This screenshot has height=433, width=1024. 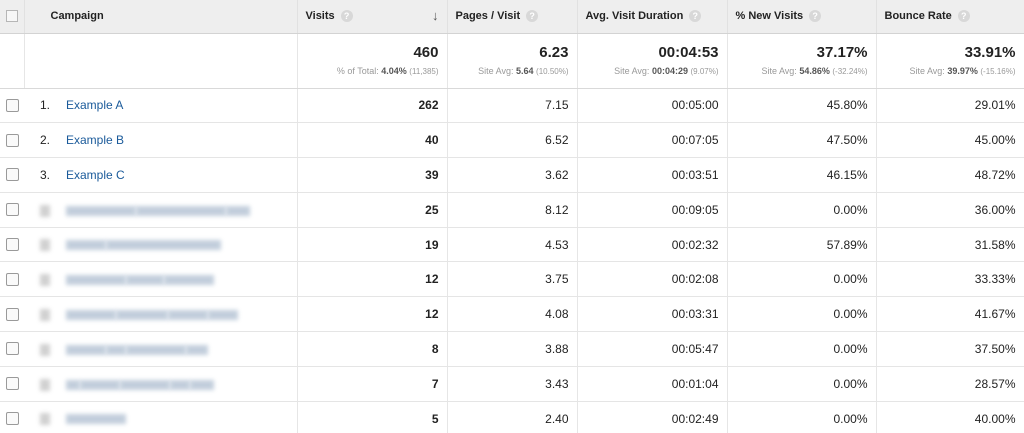 I want to click on column-header-label: % New Visits, so click(x=769, y=16).